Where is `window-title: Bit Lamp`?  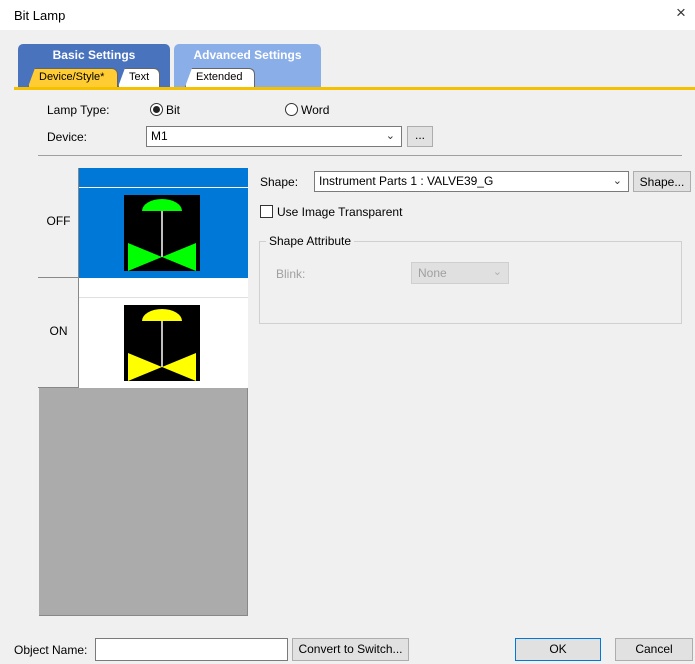
window-title: Bit Lamp is located at coordinates (40, 15).